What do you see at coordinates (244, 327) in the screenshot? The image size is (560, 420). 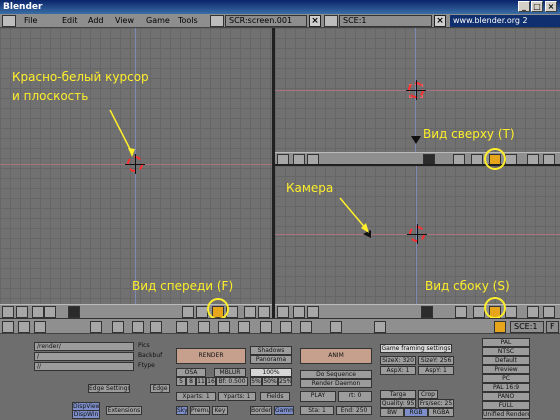 I see `constraint-buttons-icon` at bounding box center [244, 327].